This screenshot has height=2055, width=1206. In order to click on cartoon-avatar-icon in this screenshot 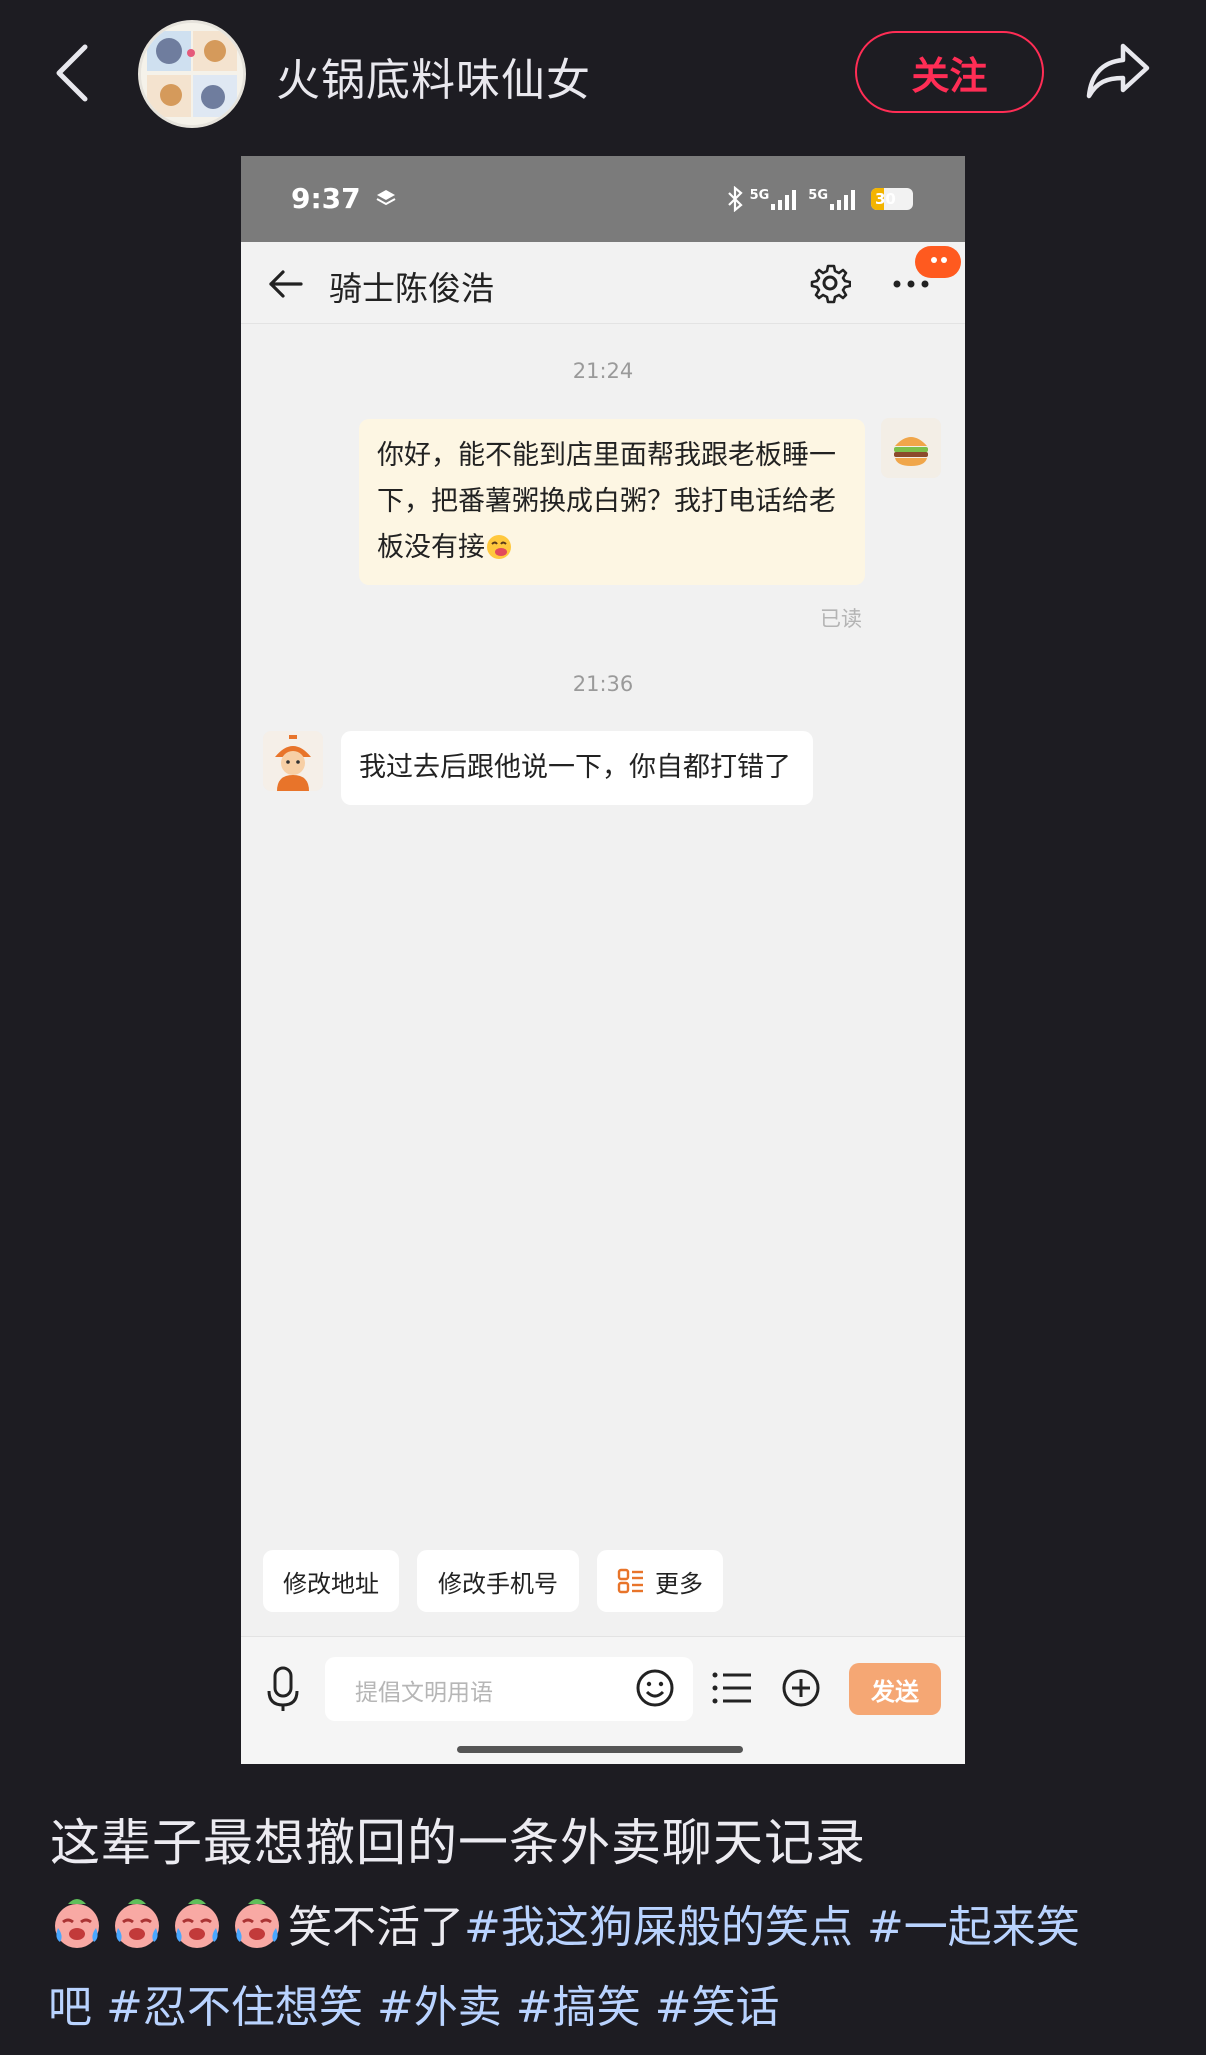, I will do `click(192, 74)`.